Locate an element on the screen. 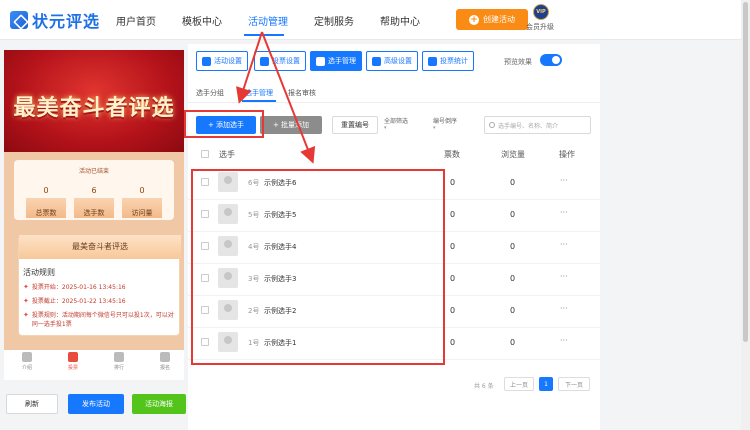 This screenshot has height=430, width=750. search-icon is located at coordinates (492, 125).